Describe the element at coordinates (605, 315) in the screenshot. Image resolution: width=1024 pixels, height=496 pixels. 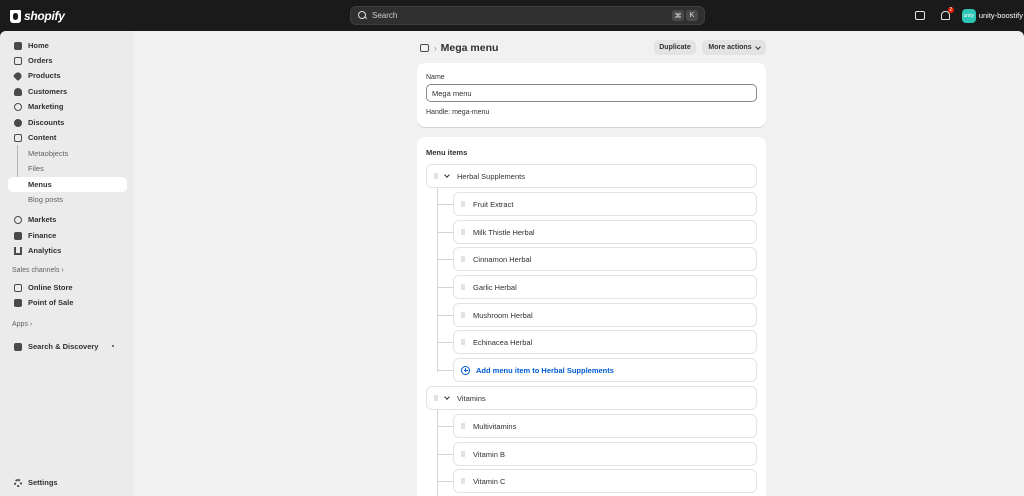
I see `menu-item-mushroom-herbal: Mushroom Herbal` at that location.